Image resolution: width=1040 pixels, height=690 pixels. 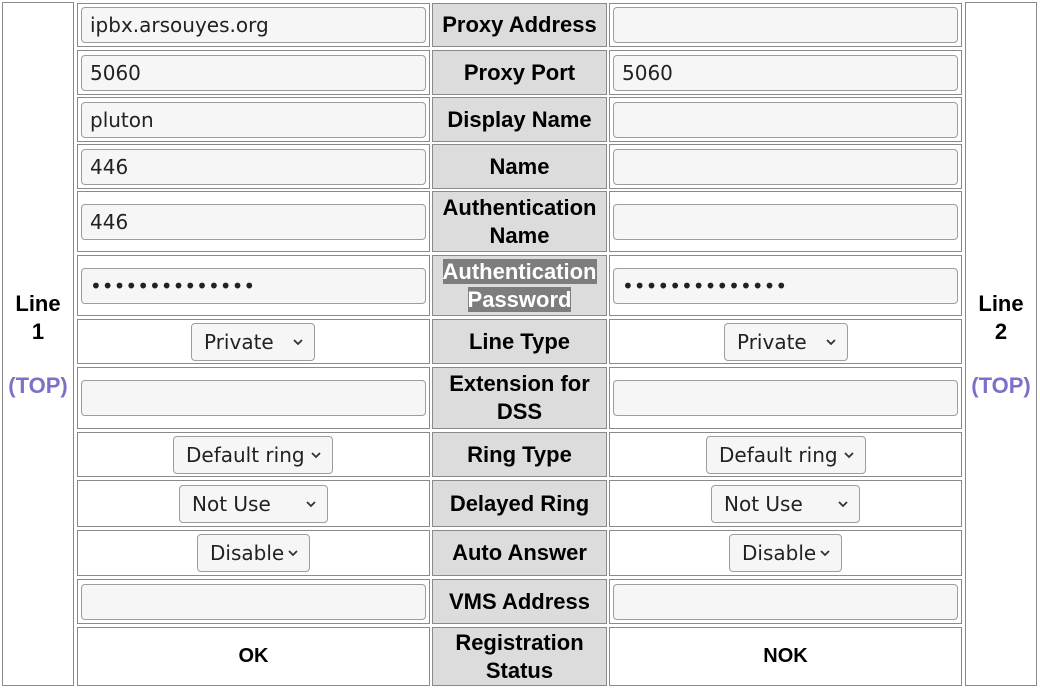 I want to click on auth-password-label: Authentication Password, so click(x=519, y=285).